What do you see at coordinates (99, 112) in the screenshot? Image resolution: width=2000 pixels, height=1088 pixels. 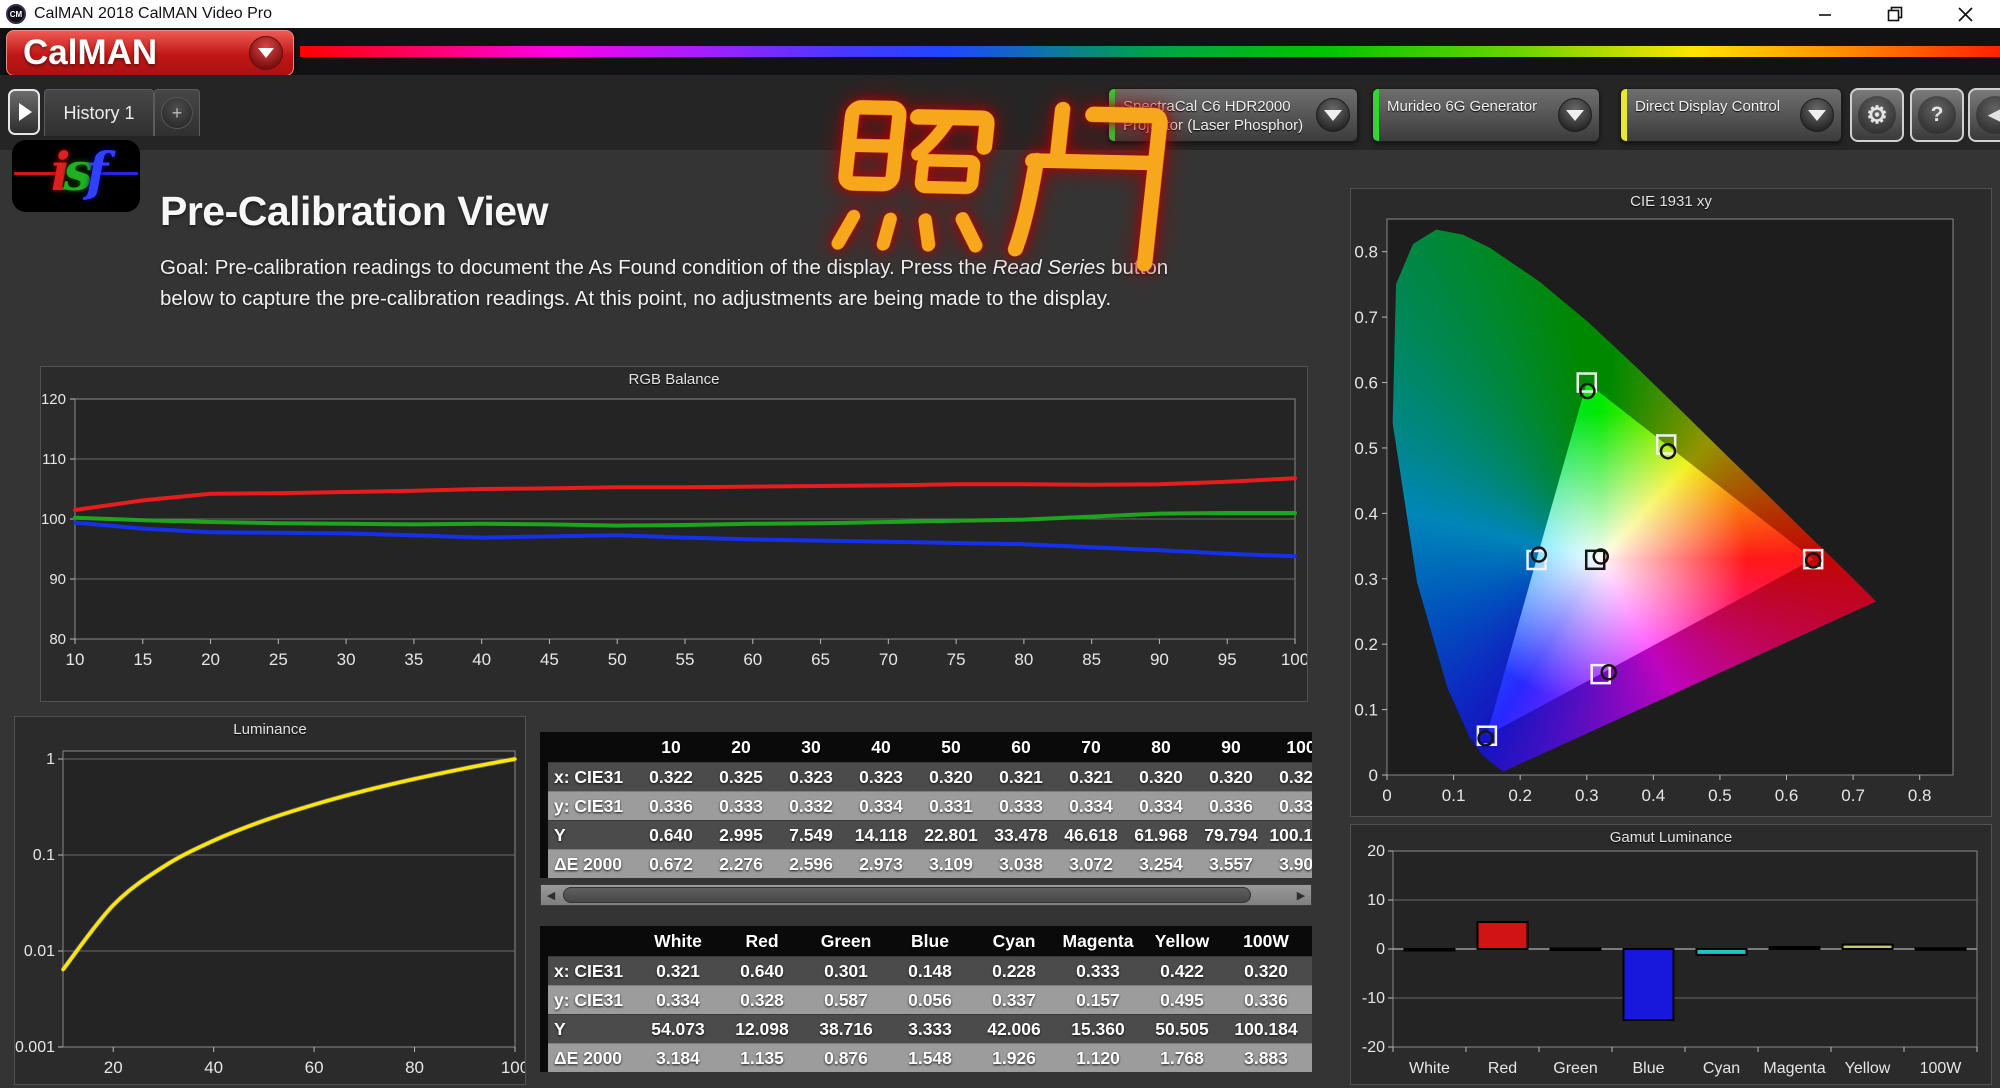 I see `tab-history-1: History 1` at bounding box center [99, 112].